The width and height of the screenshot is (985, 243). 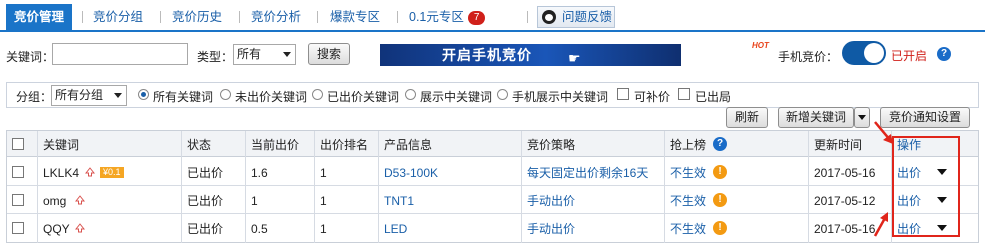 What do you see at coordinates (408, 145) in the screenshot?
I see `col-product: 产品信息` at bounding box center [408, 145].